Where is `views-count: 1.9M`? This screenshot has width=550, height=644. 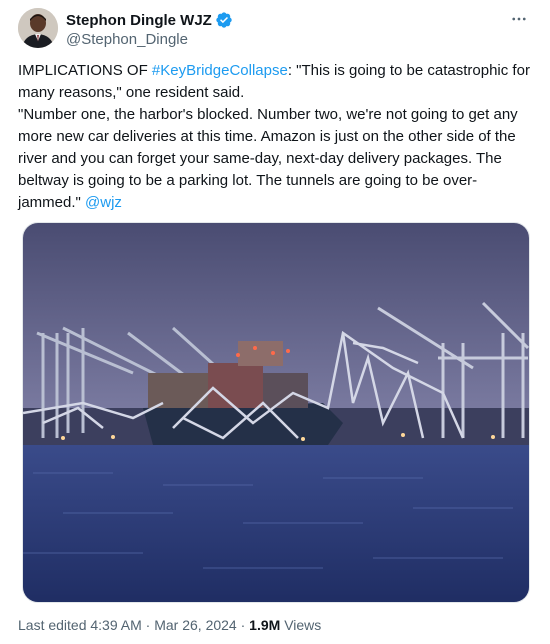 views-count: 1.9M is located at coordinates (265, 625).